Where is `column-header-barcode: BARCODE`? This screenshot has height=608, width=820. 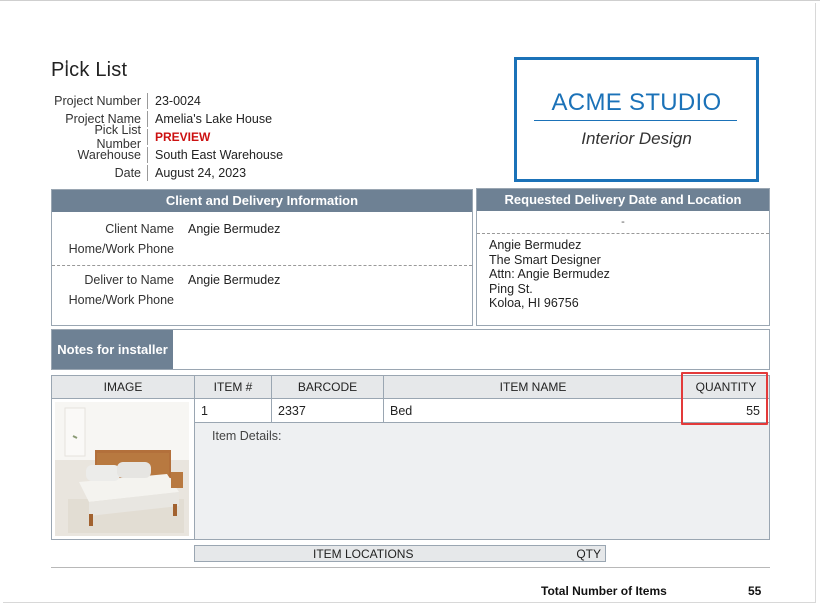 column-header-barcode: BARCODE is located at coordinates (328, 387).